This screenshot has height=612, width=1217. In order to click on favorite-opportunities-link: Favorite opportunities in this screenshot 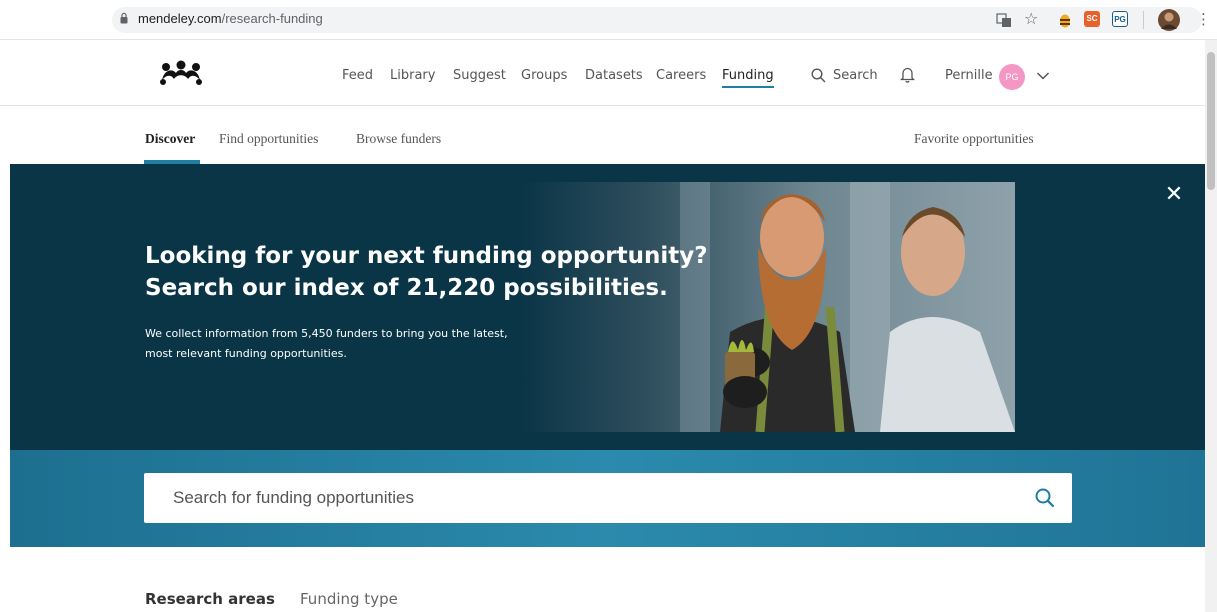, I will do `click(974, 139)`.